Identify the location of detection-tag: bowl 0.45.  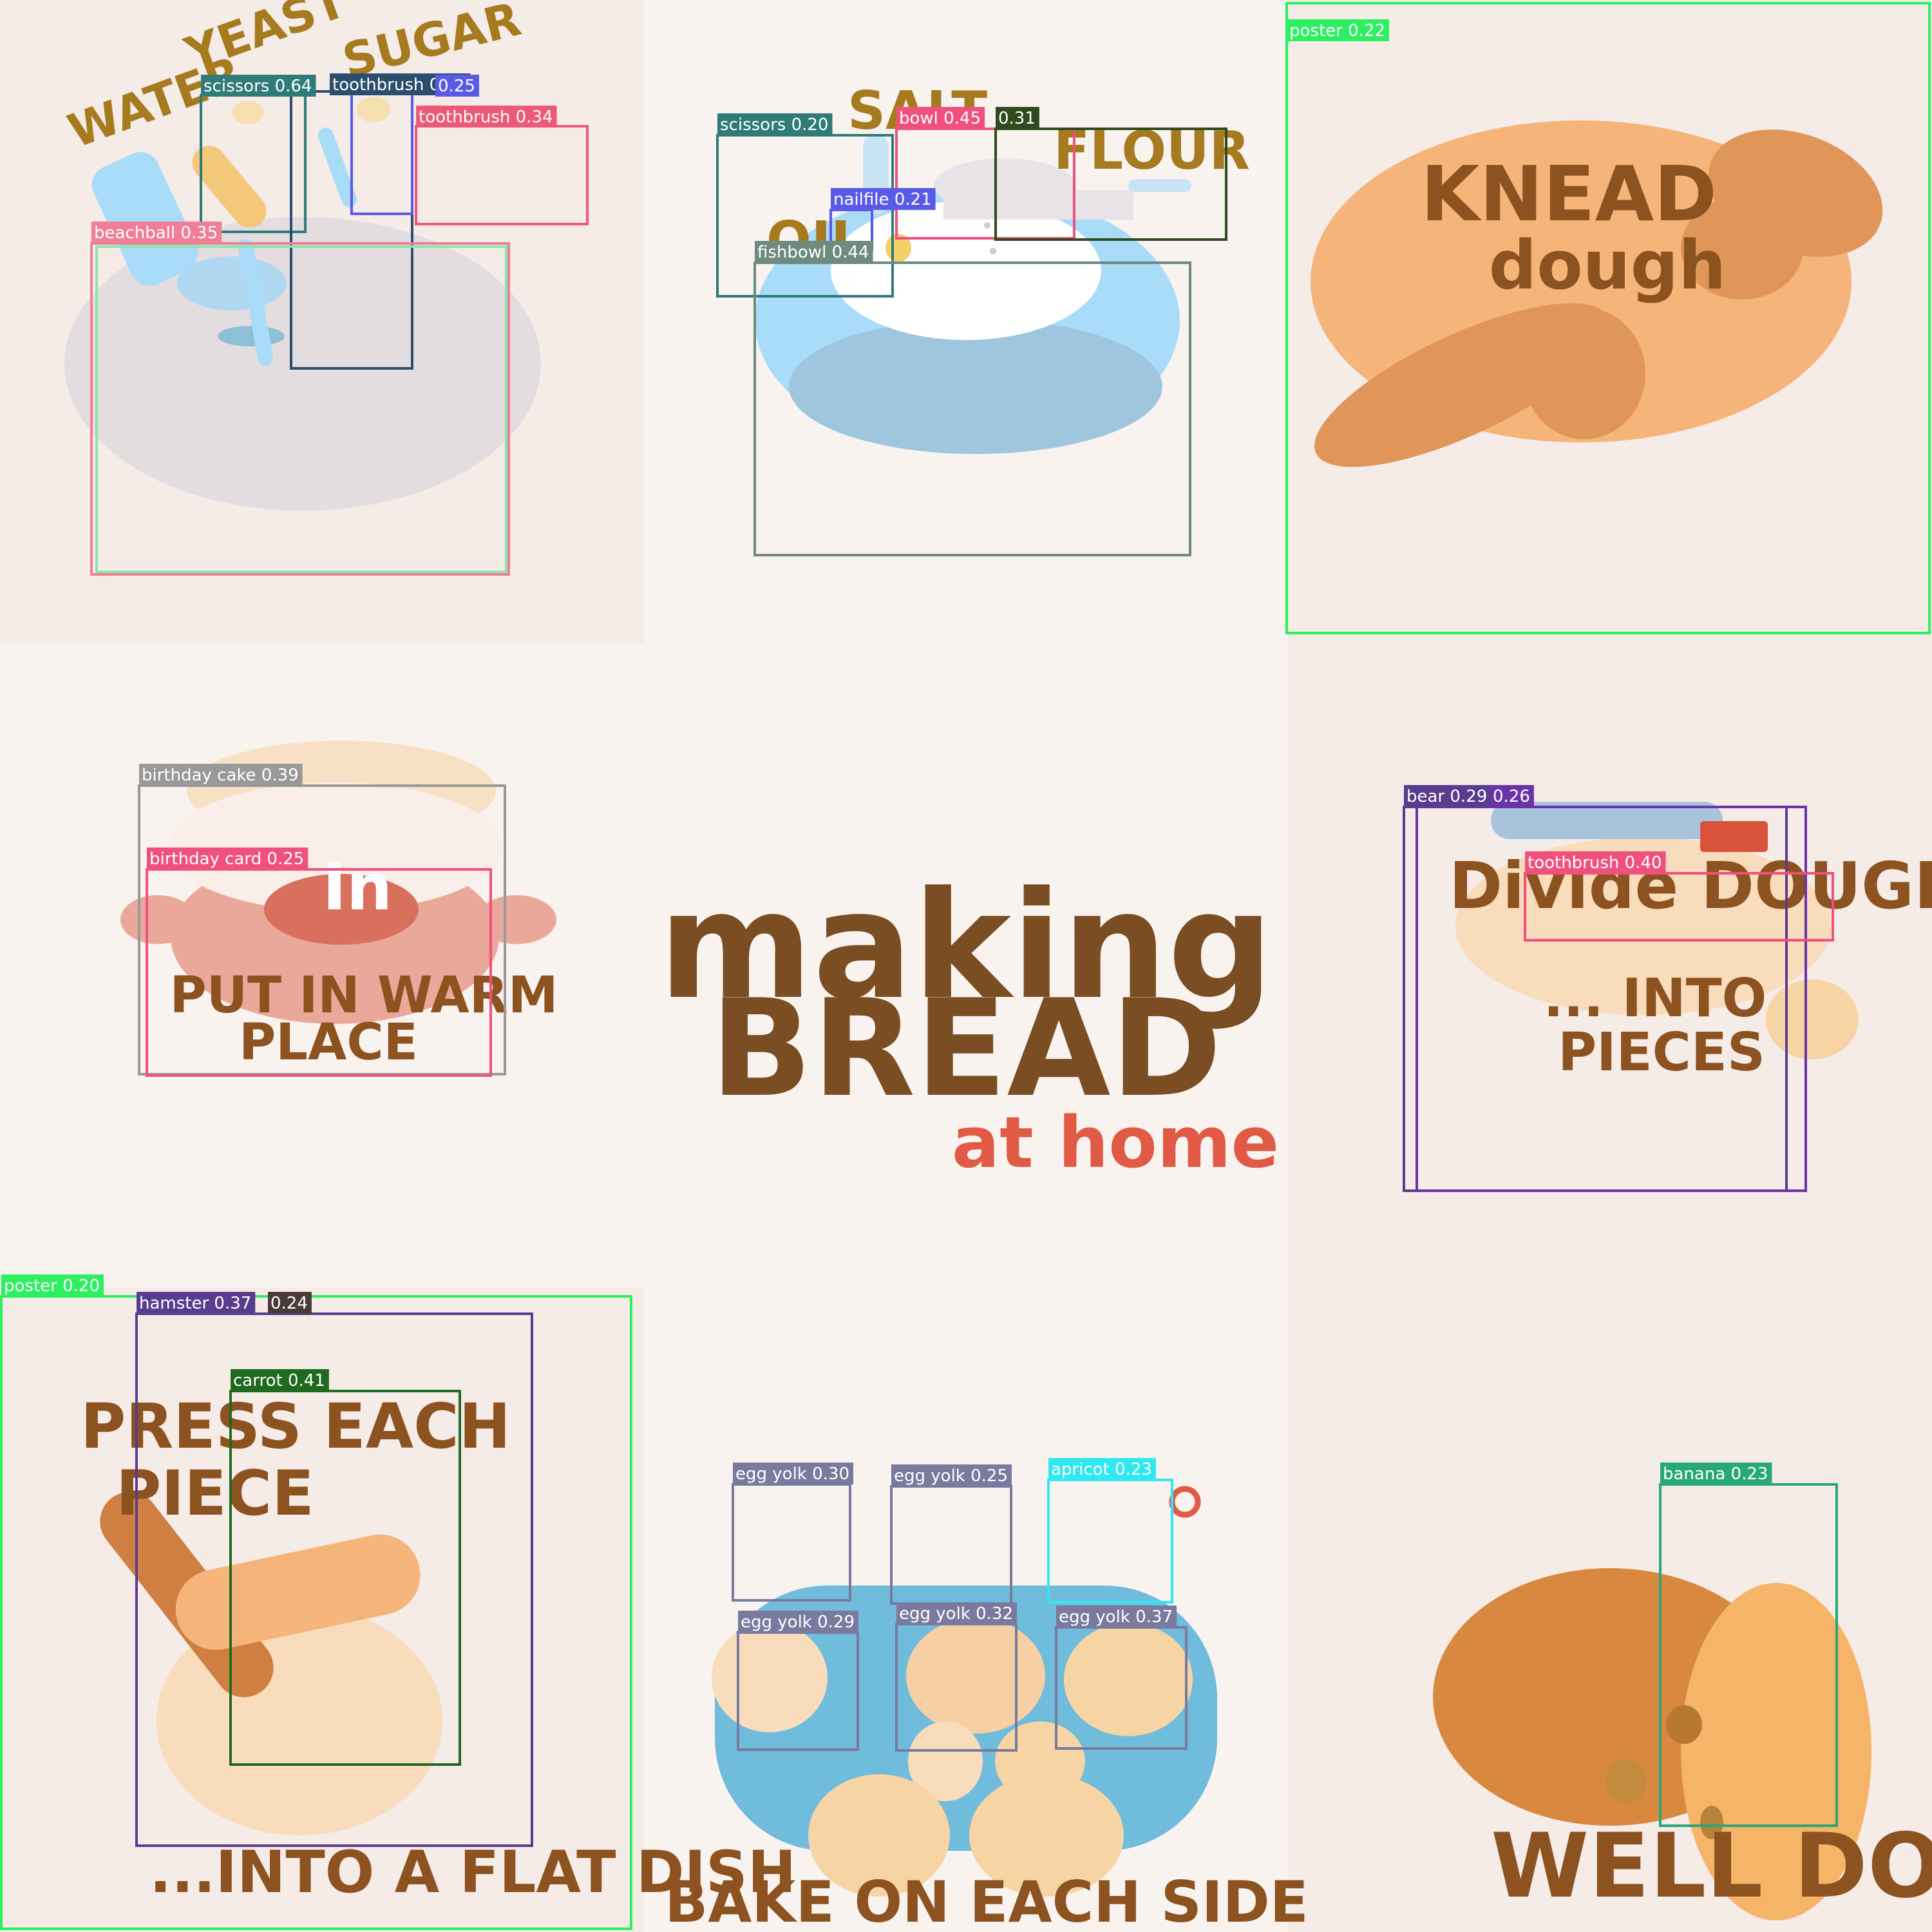
(941, 118).